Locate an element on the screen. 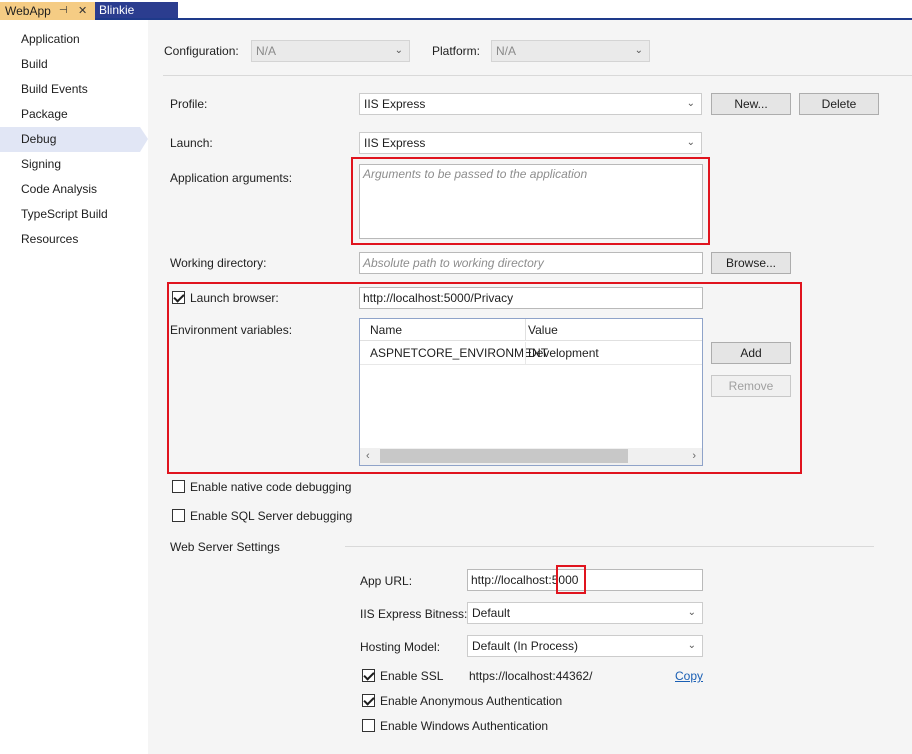 This screenshot has width=912, height=754. configuration-dropdown: N/A ⌄ is located at coordinates (330, 51).